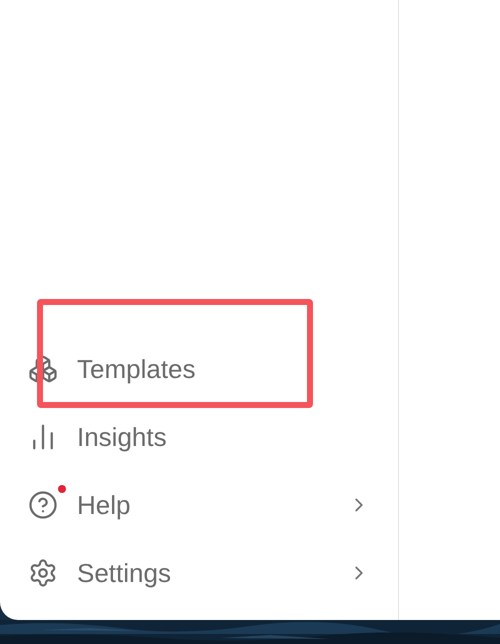  What do you see at coordinates (104, 505) in the screenshot?
I see `menu-item-label: Help` at bounding box center [104, 505].